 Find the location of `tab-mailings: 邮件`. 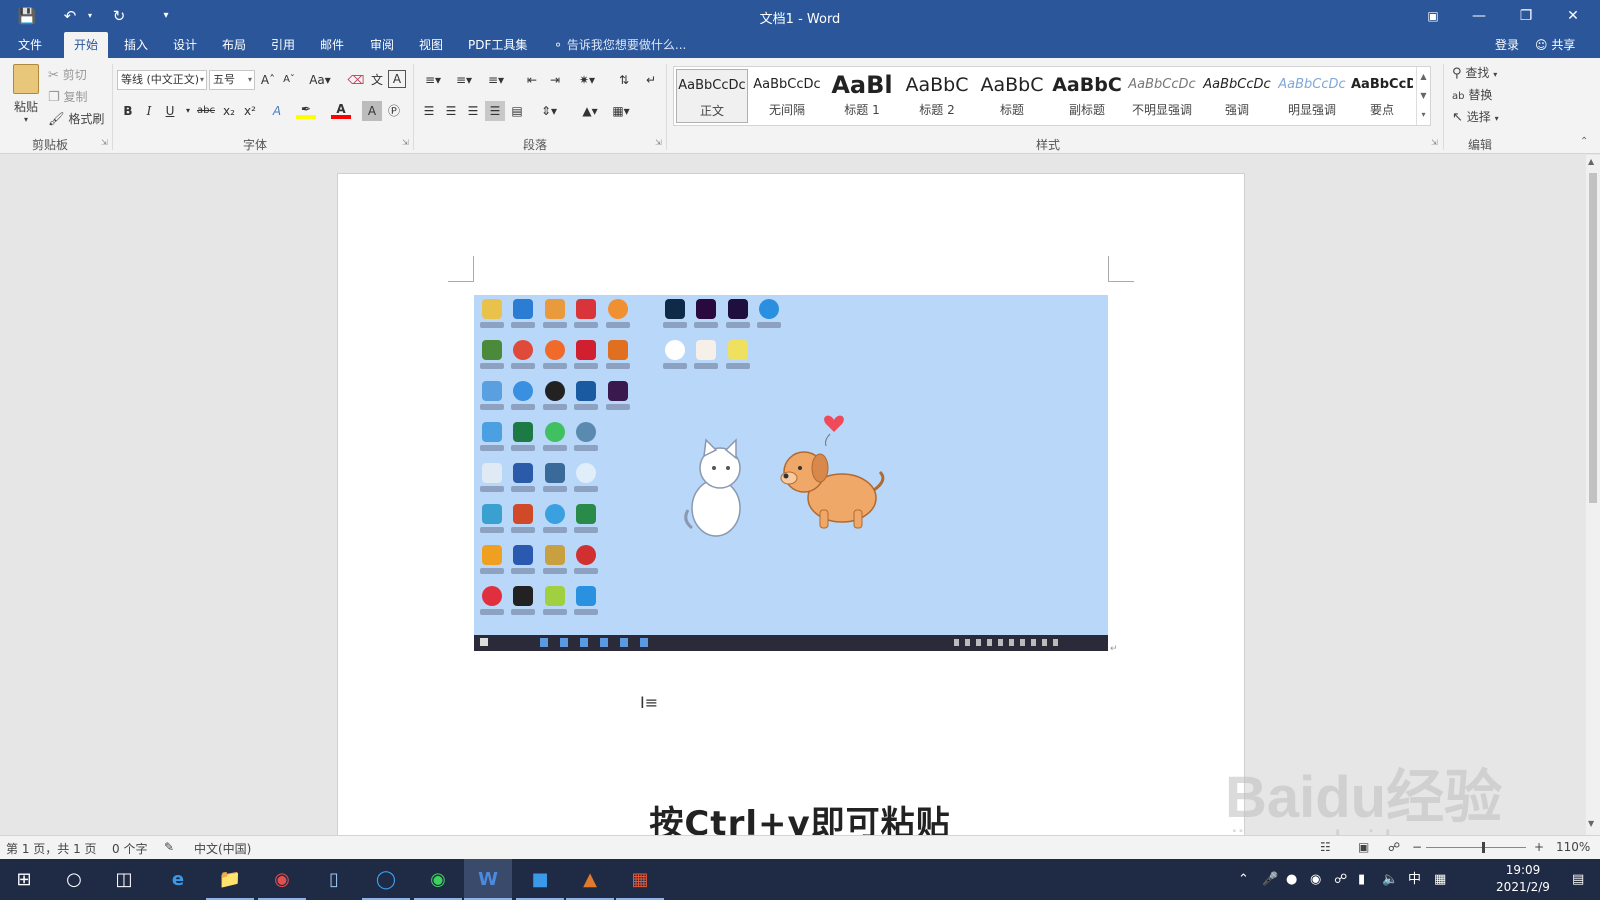

tab-mailings: 邮件 is located at coordinates (332, 45).